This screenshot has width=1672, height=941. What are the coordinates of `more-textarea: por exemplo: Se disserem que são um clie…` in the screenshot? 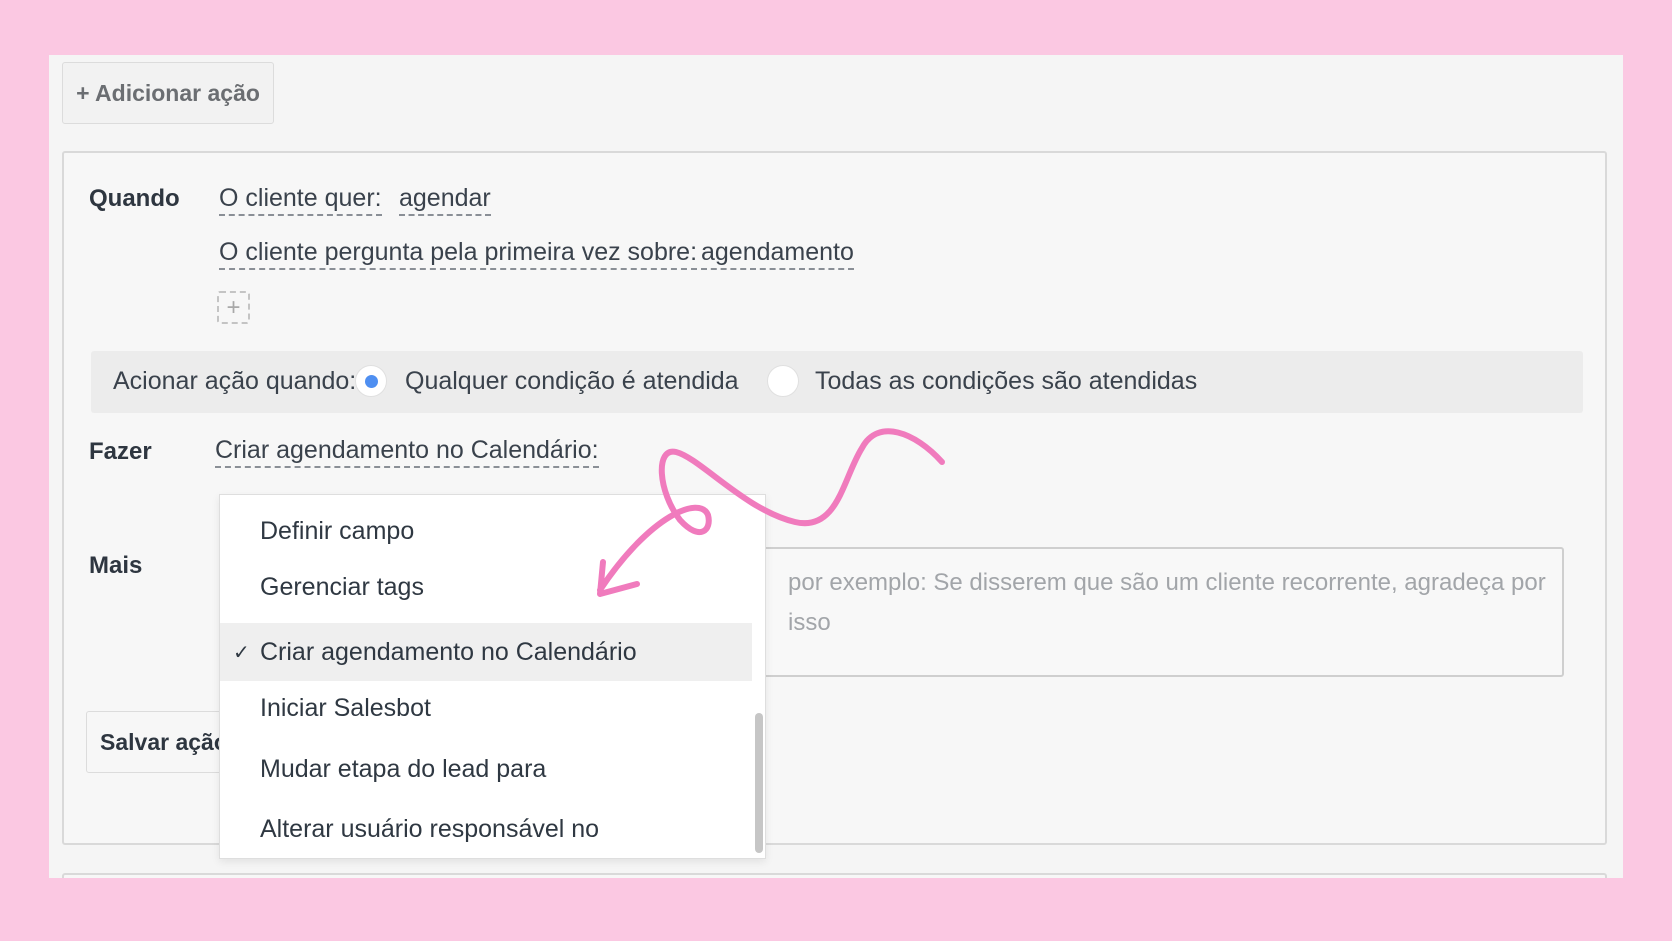 It's located at (1120, 612).